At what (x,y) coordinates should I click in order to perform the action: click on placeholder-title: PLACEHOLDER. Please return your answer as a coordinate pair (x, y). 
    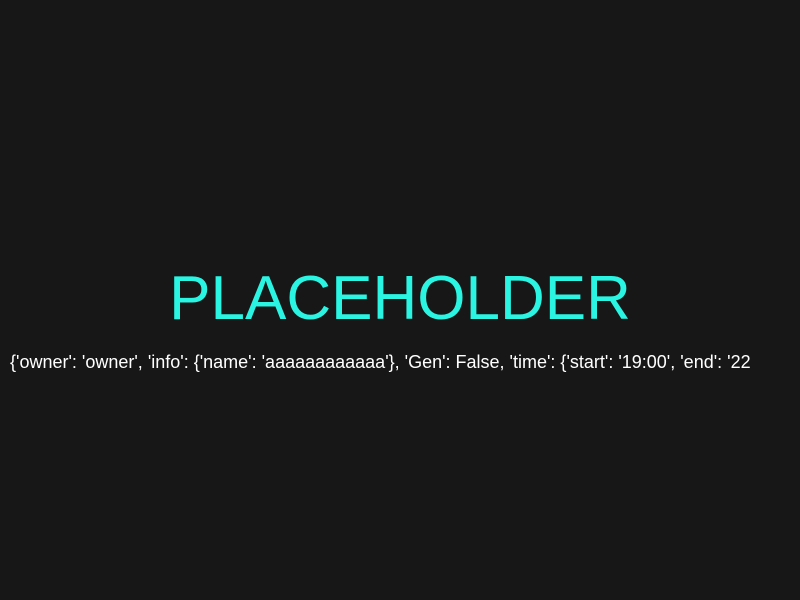
    Looking at the image, I should click on (400, 298).